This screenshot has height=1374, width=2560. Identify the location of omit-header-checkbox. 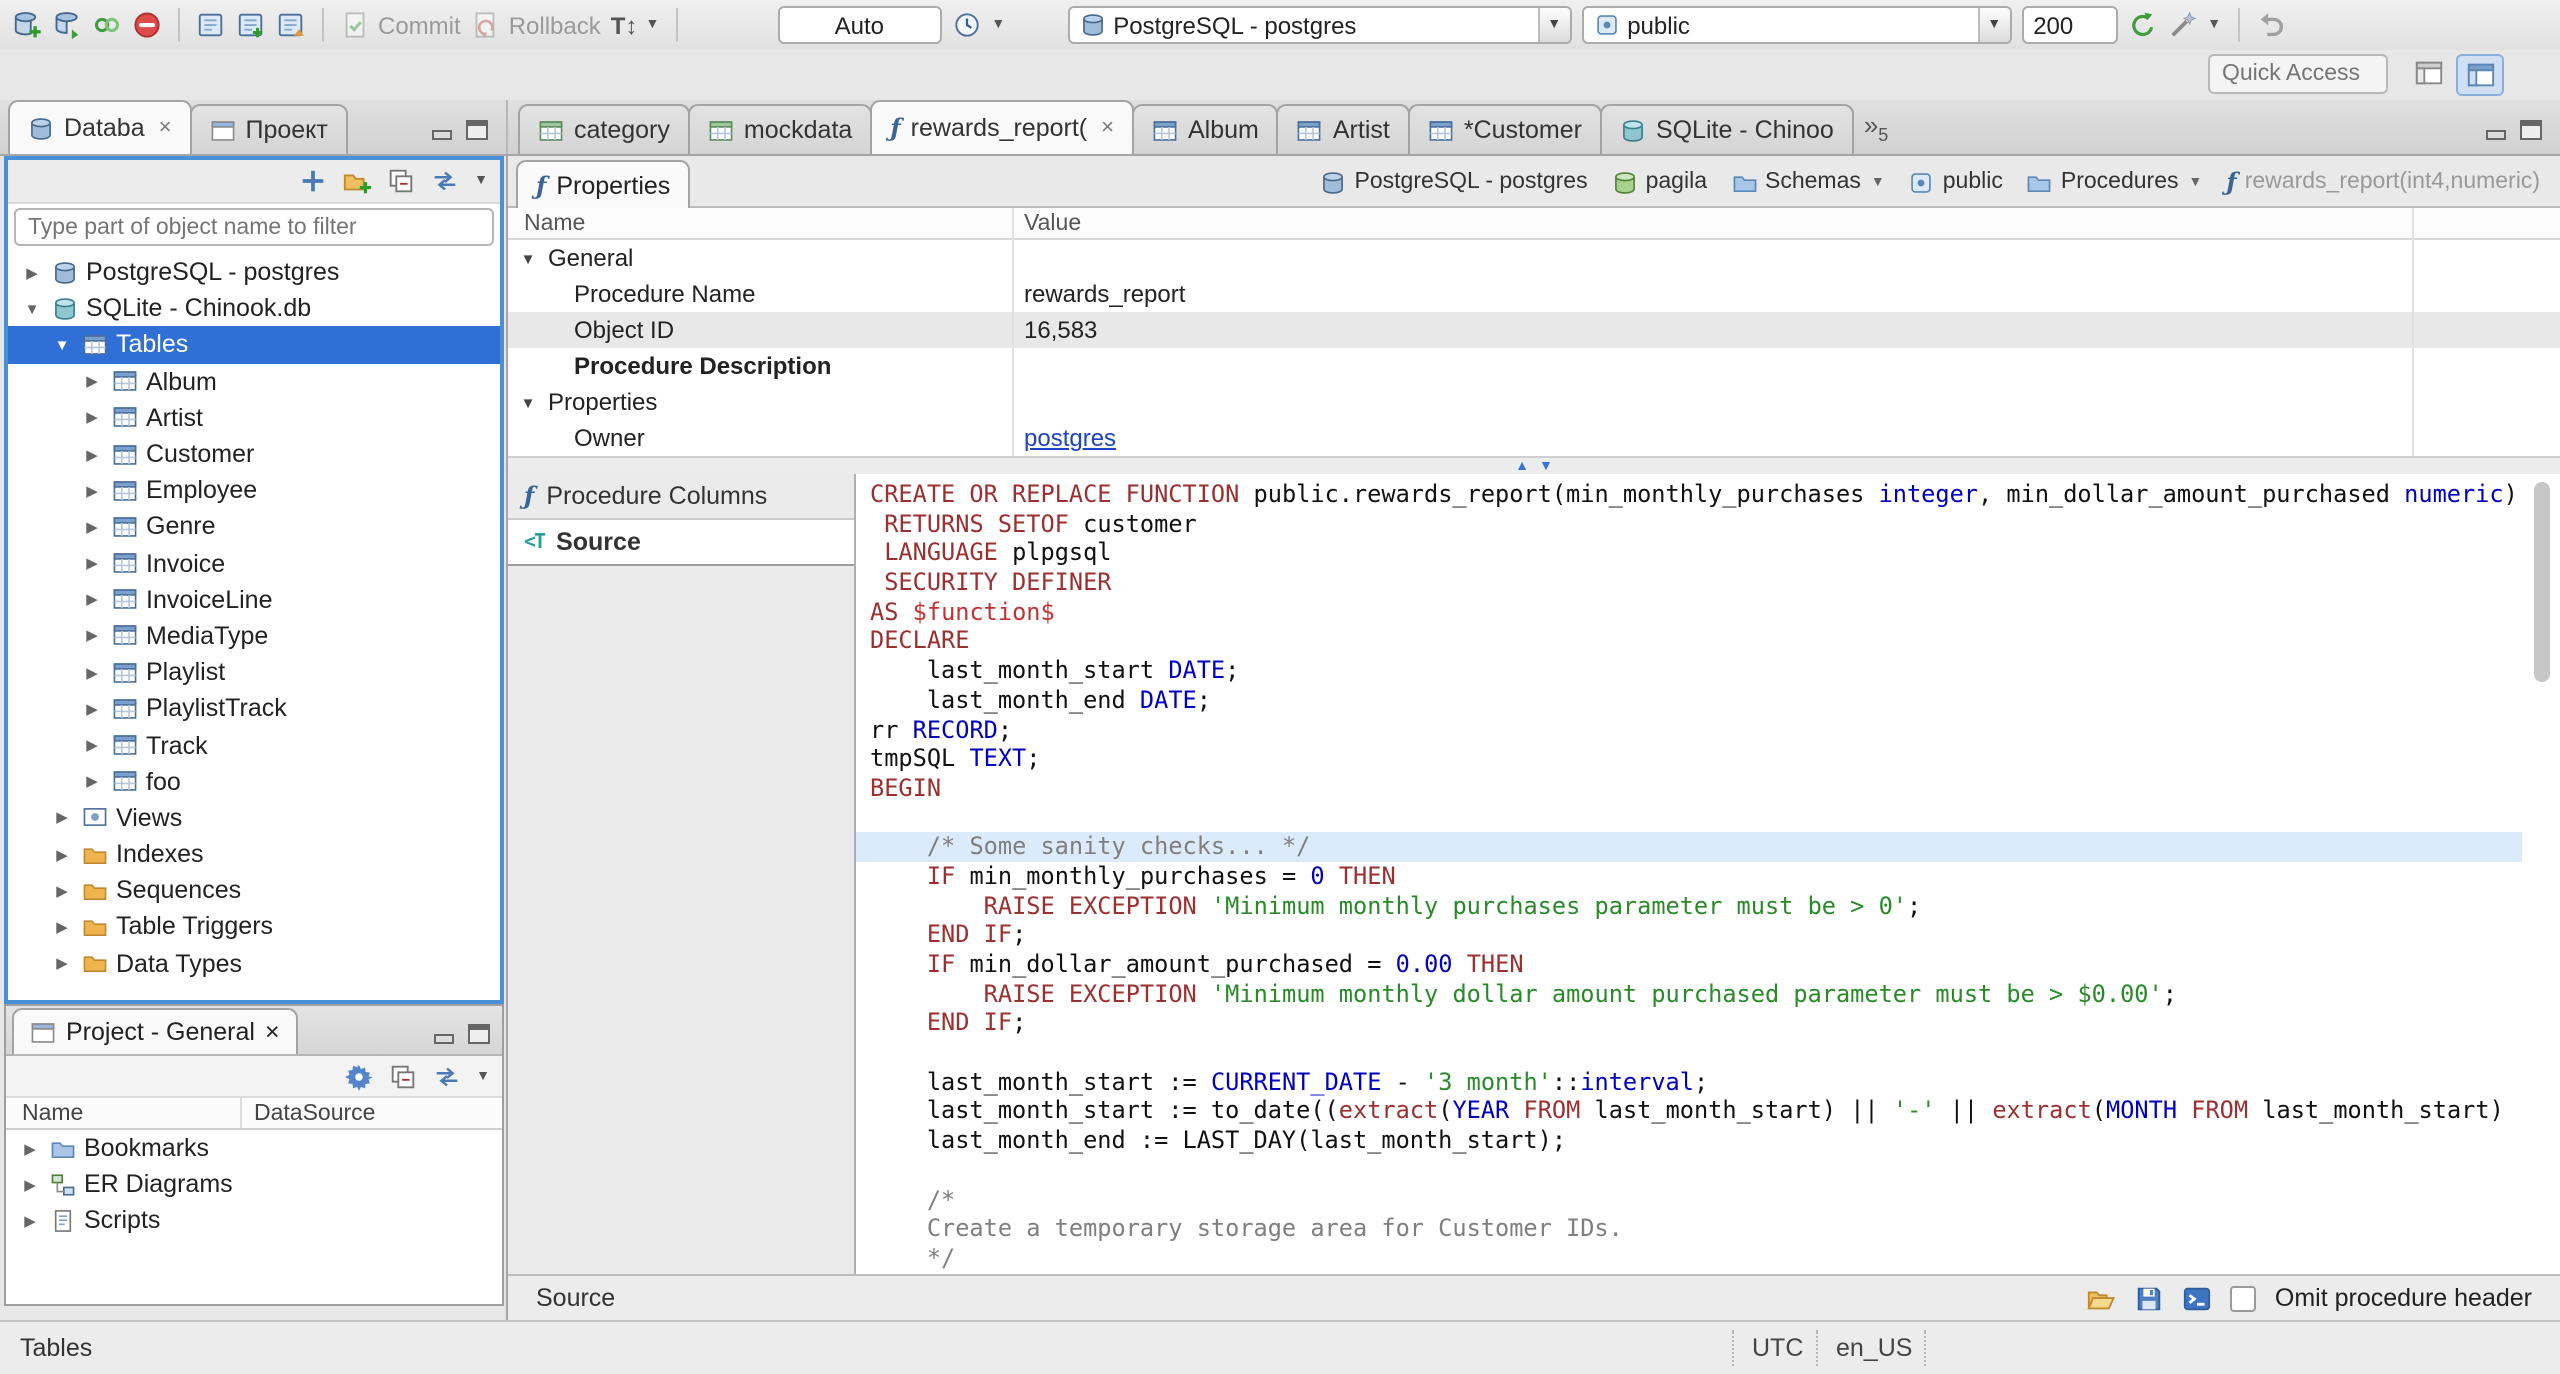
(2243, 1298).